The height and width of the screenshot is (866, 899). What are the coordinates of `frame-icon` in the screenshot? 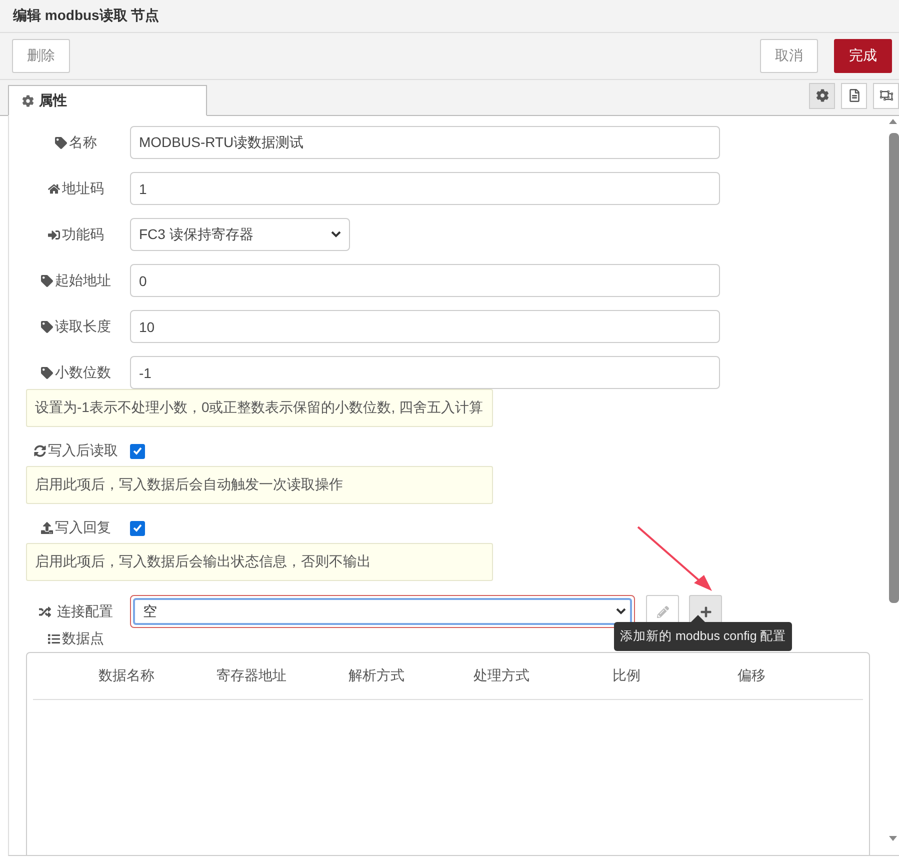 It's located at (886, 95).